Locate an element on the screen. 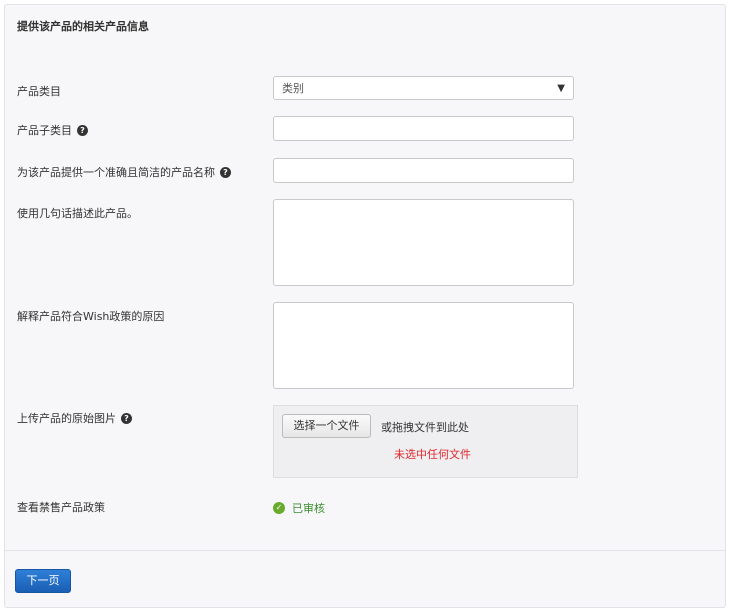 This screenshot has width=730, height=612. reason-label-text: 解释产品符合Wish政策的原因 is located at coordinates (91, 316).